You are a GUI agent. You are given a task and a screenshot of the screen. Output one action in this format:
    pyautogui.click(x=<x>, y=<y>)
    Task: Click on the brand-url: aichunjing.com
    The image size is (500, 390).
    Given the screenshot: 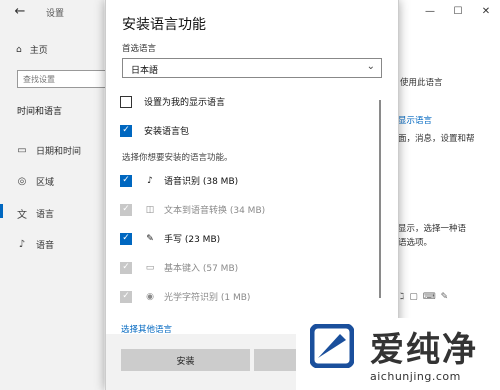 What is the action you would take?
    pyautogui.click(x=415, y=376)
    